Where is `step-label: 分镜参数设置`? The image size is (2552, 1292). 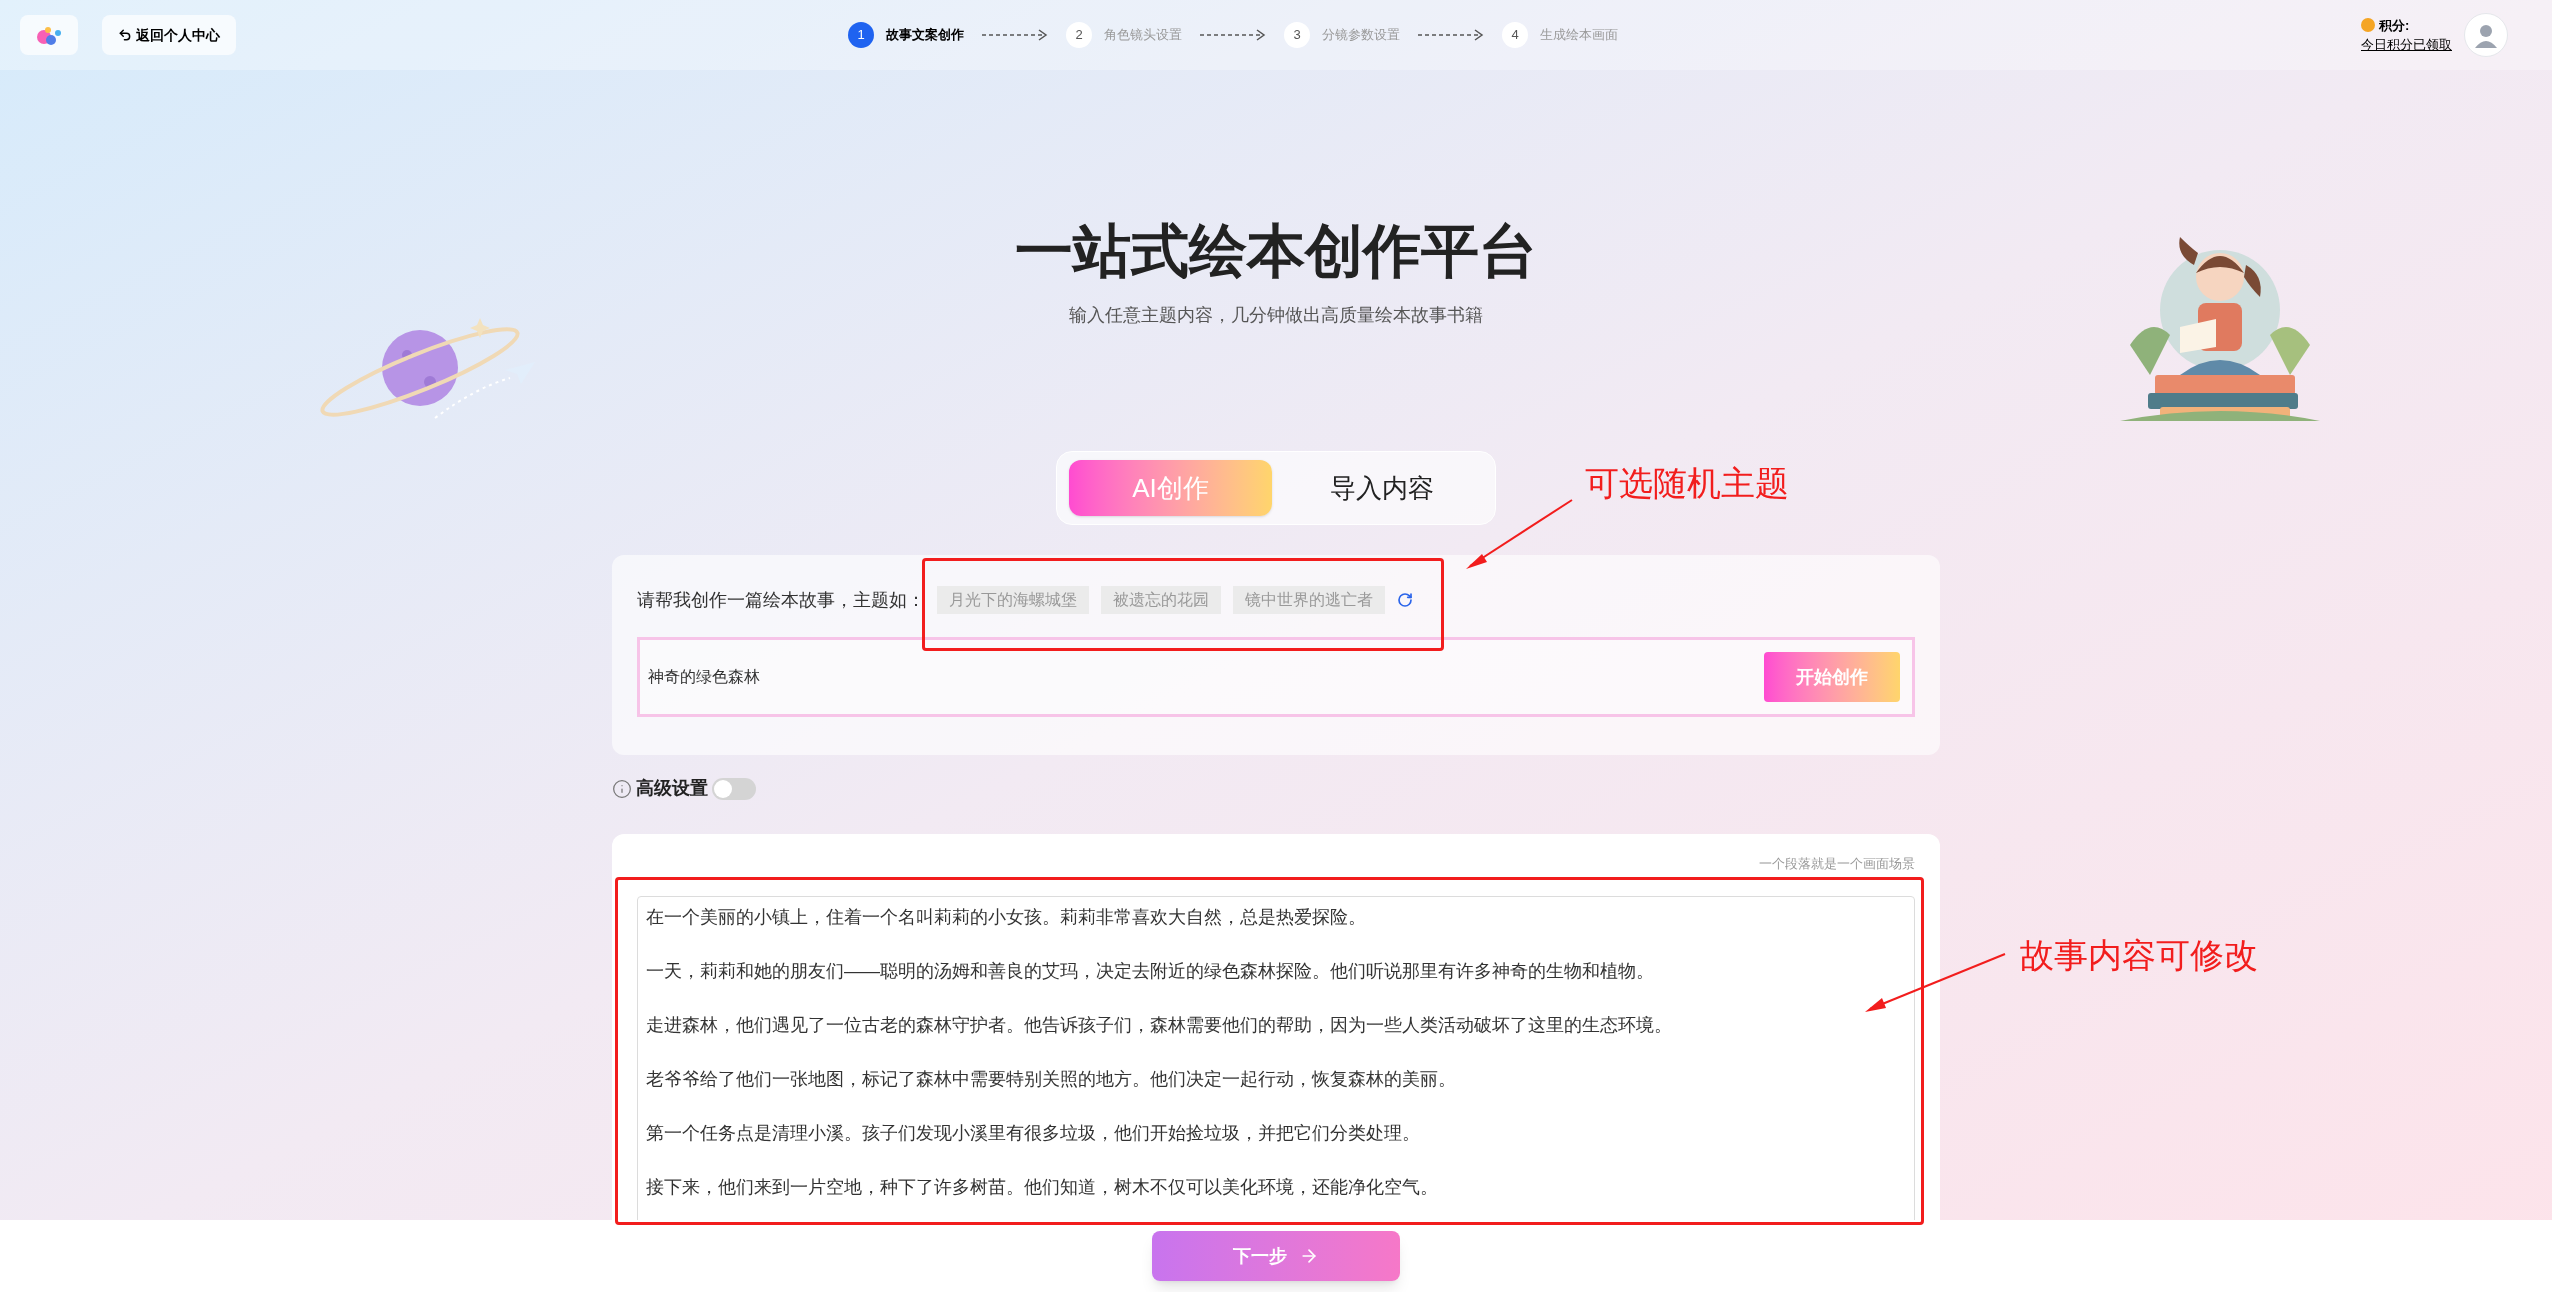 step-label: 分镜参数设置 is located at coordinates (1361, 35).